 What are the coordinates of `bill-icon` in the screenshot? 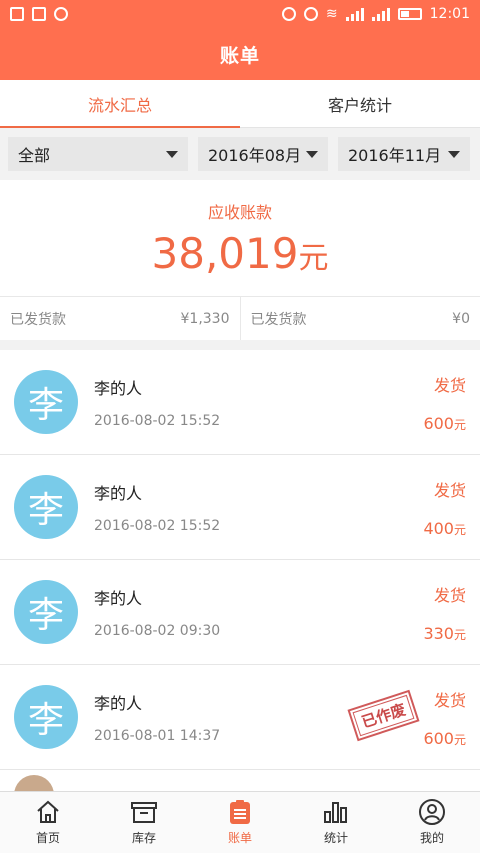 It's located at (240, 812).